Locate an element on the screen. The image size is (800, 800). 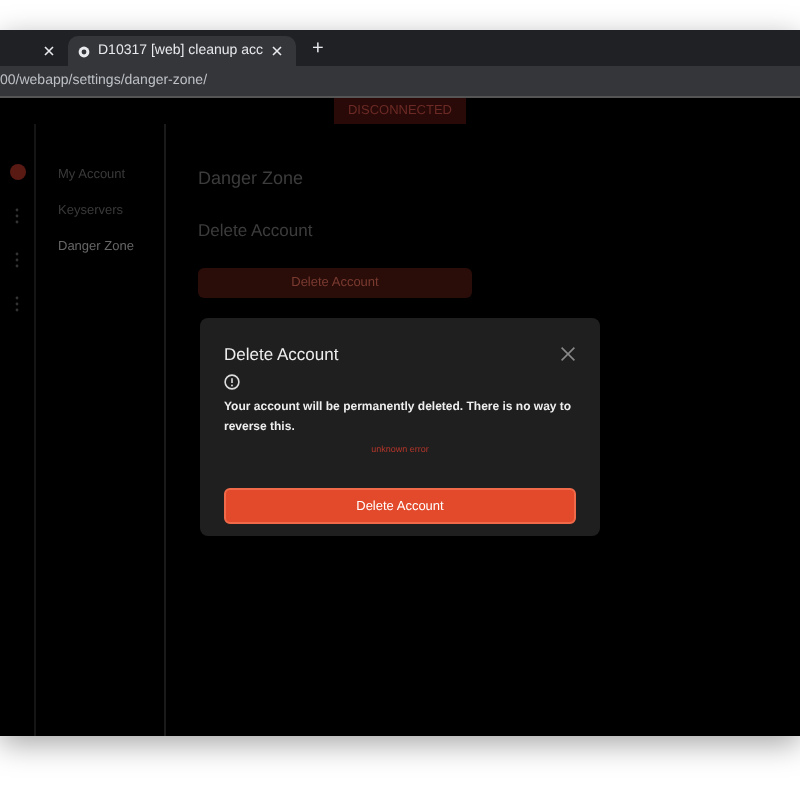
section-title: Delete Account is located at coordinates (255, 230).